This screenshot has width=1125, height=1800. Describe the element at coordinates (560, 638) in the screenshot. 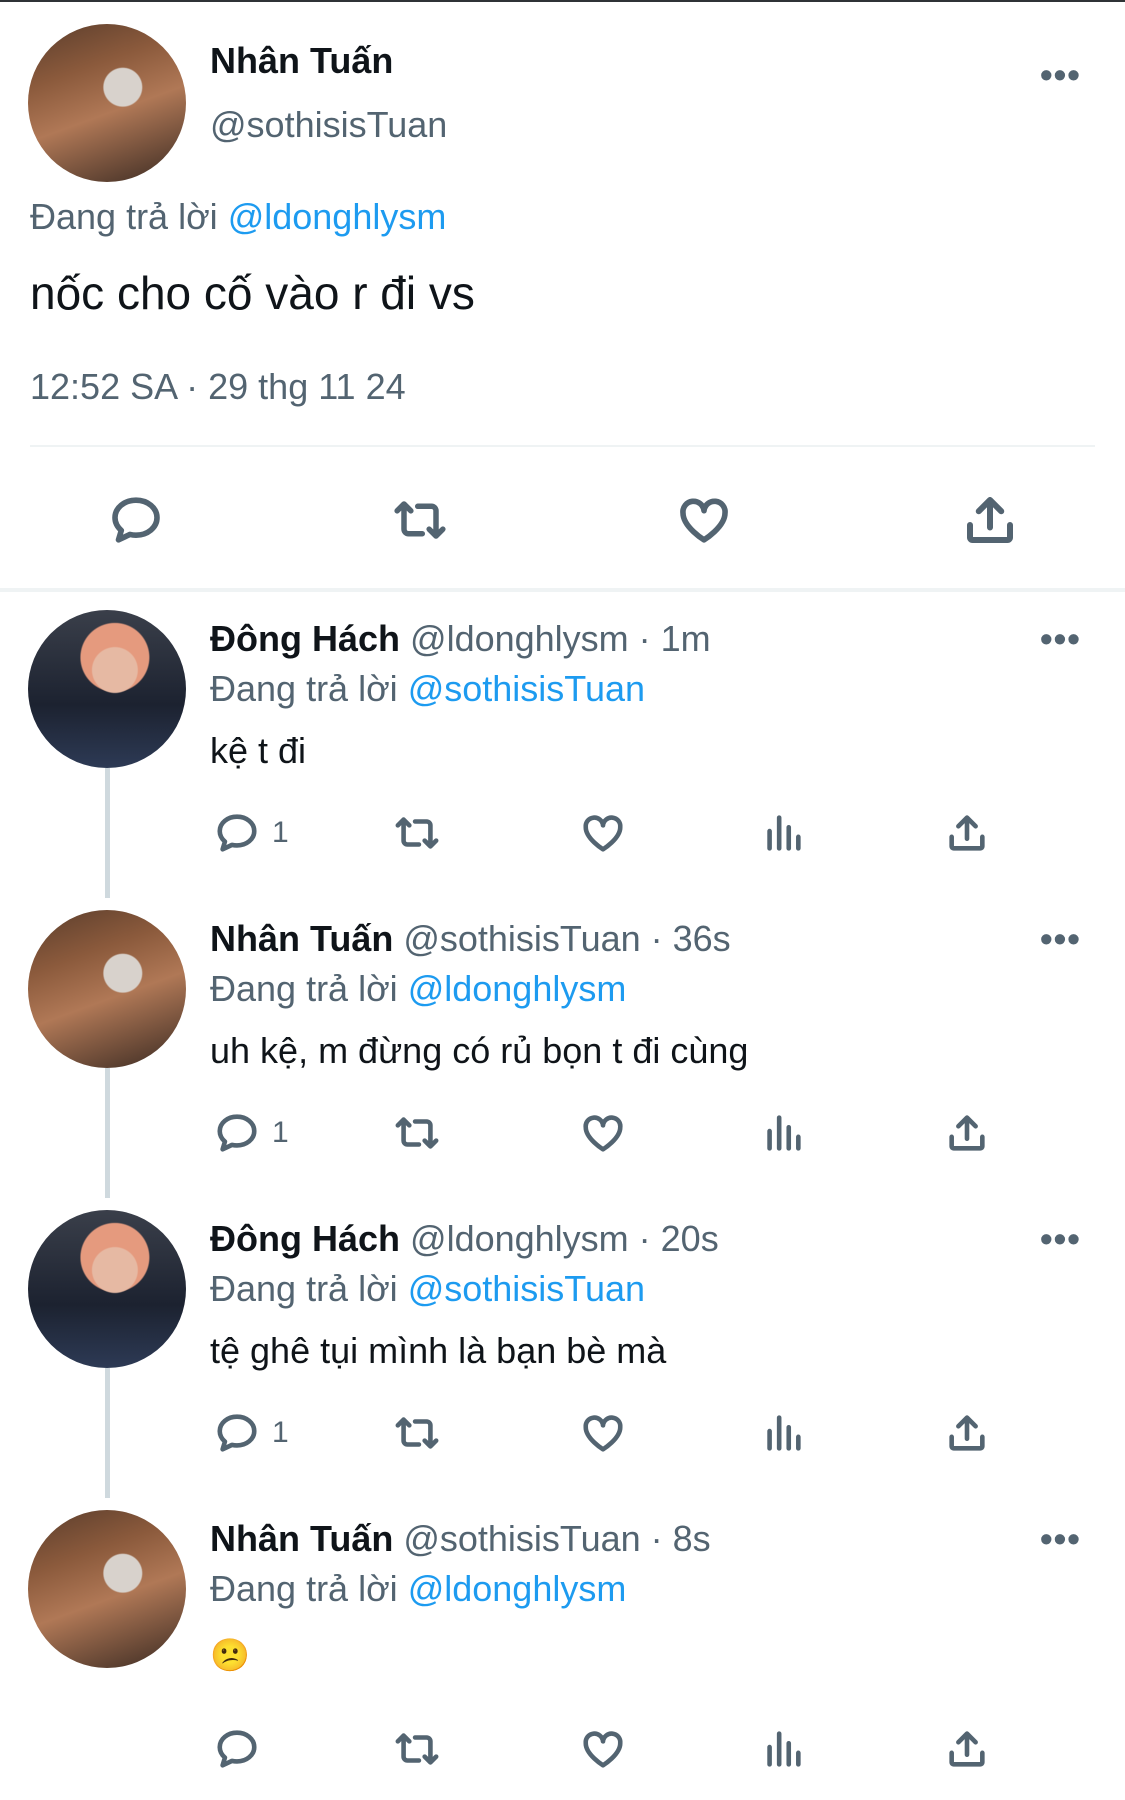

I see `author-handle: @ldonghlysm · 1m` at that location.